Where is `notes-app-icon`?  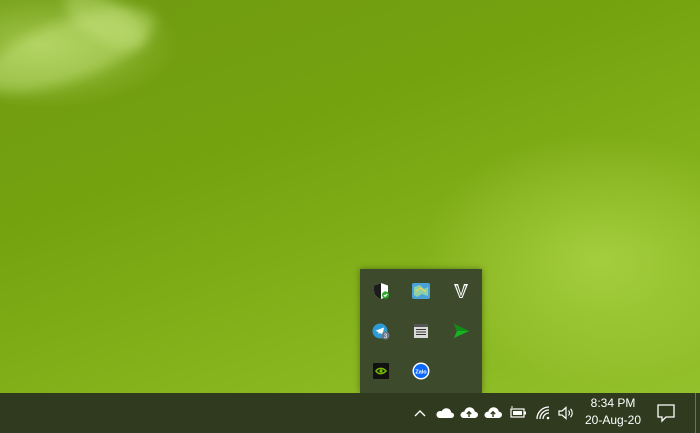 notes-app-icon is located at coordinates (421, 331).